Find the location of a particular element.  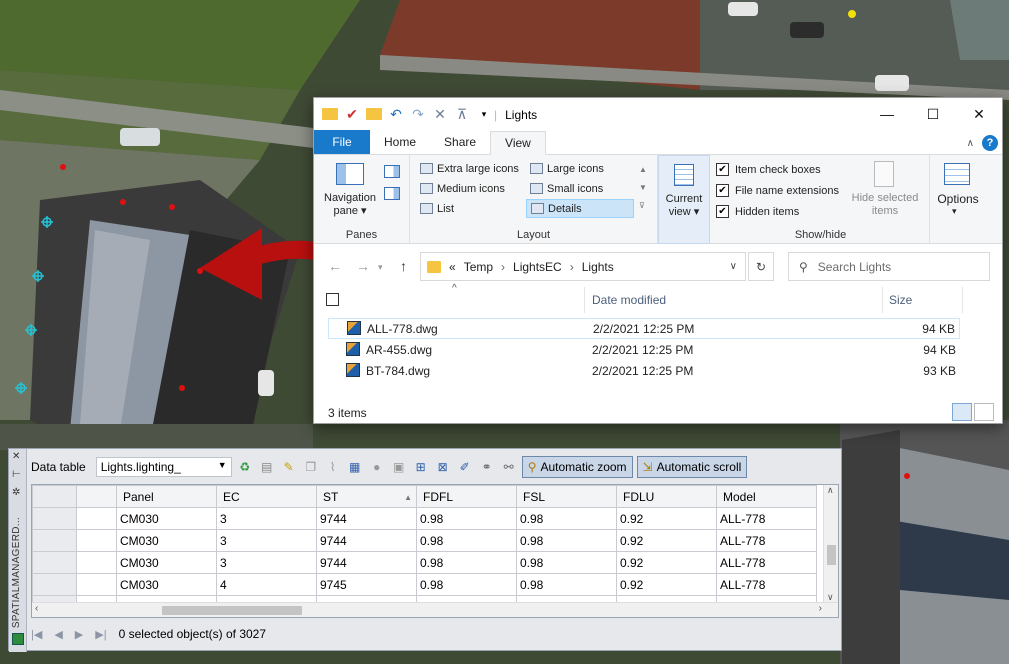

layout-list: List is located at coordinates (469, 208).